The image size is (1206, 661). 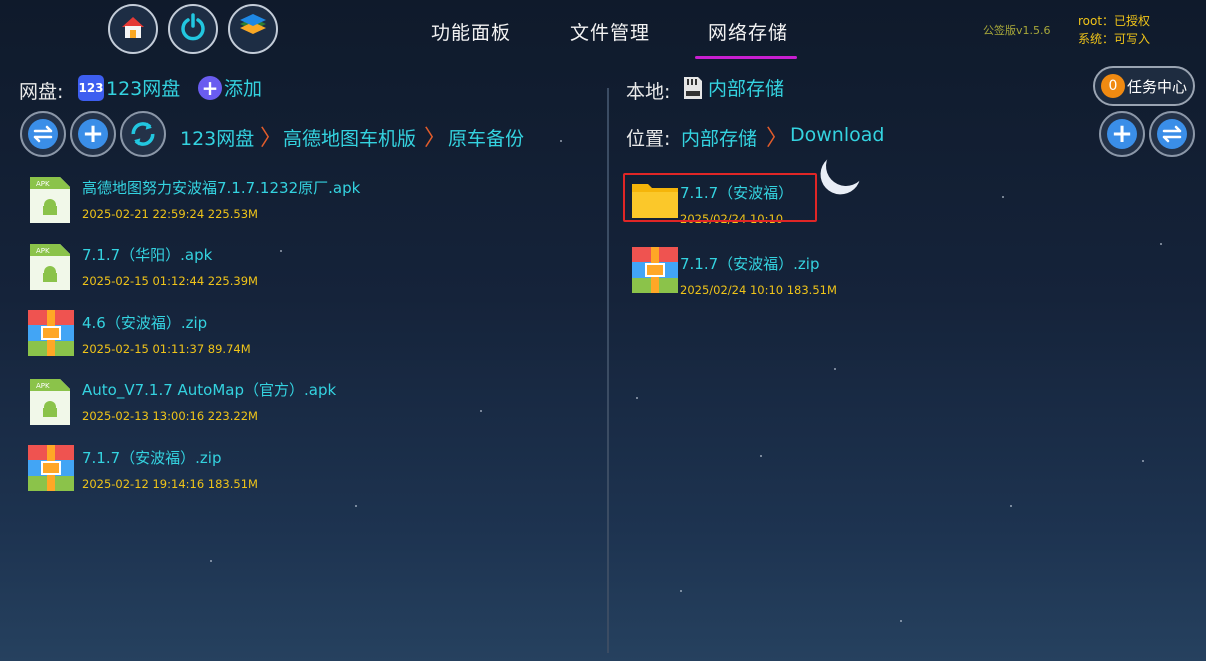 What do you see at coordinates (1113, 86) in the screenshot?
I see `task-count-badge: 0` at bounding box center [1113, 86].